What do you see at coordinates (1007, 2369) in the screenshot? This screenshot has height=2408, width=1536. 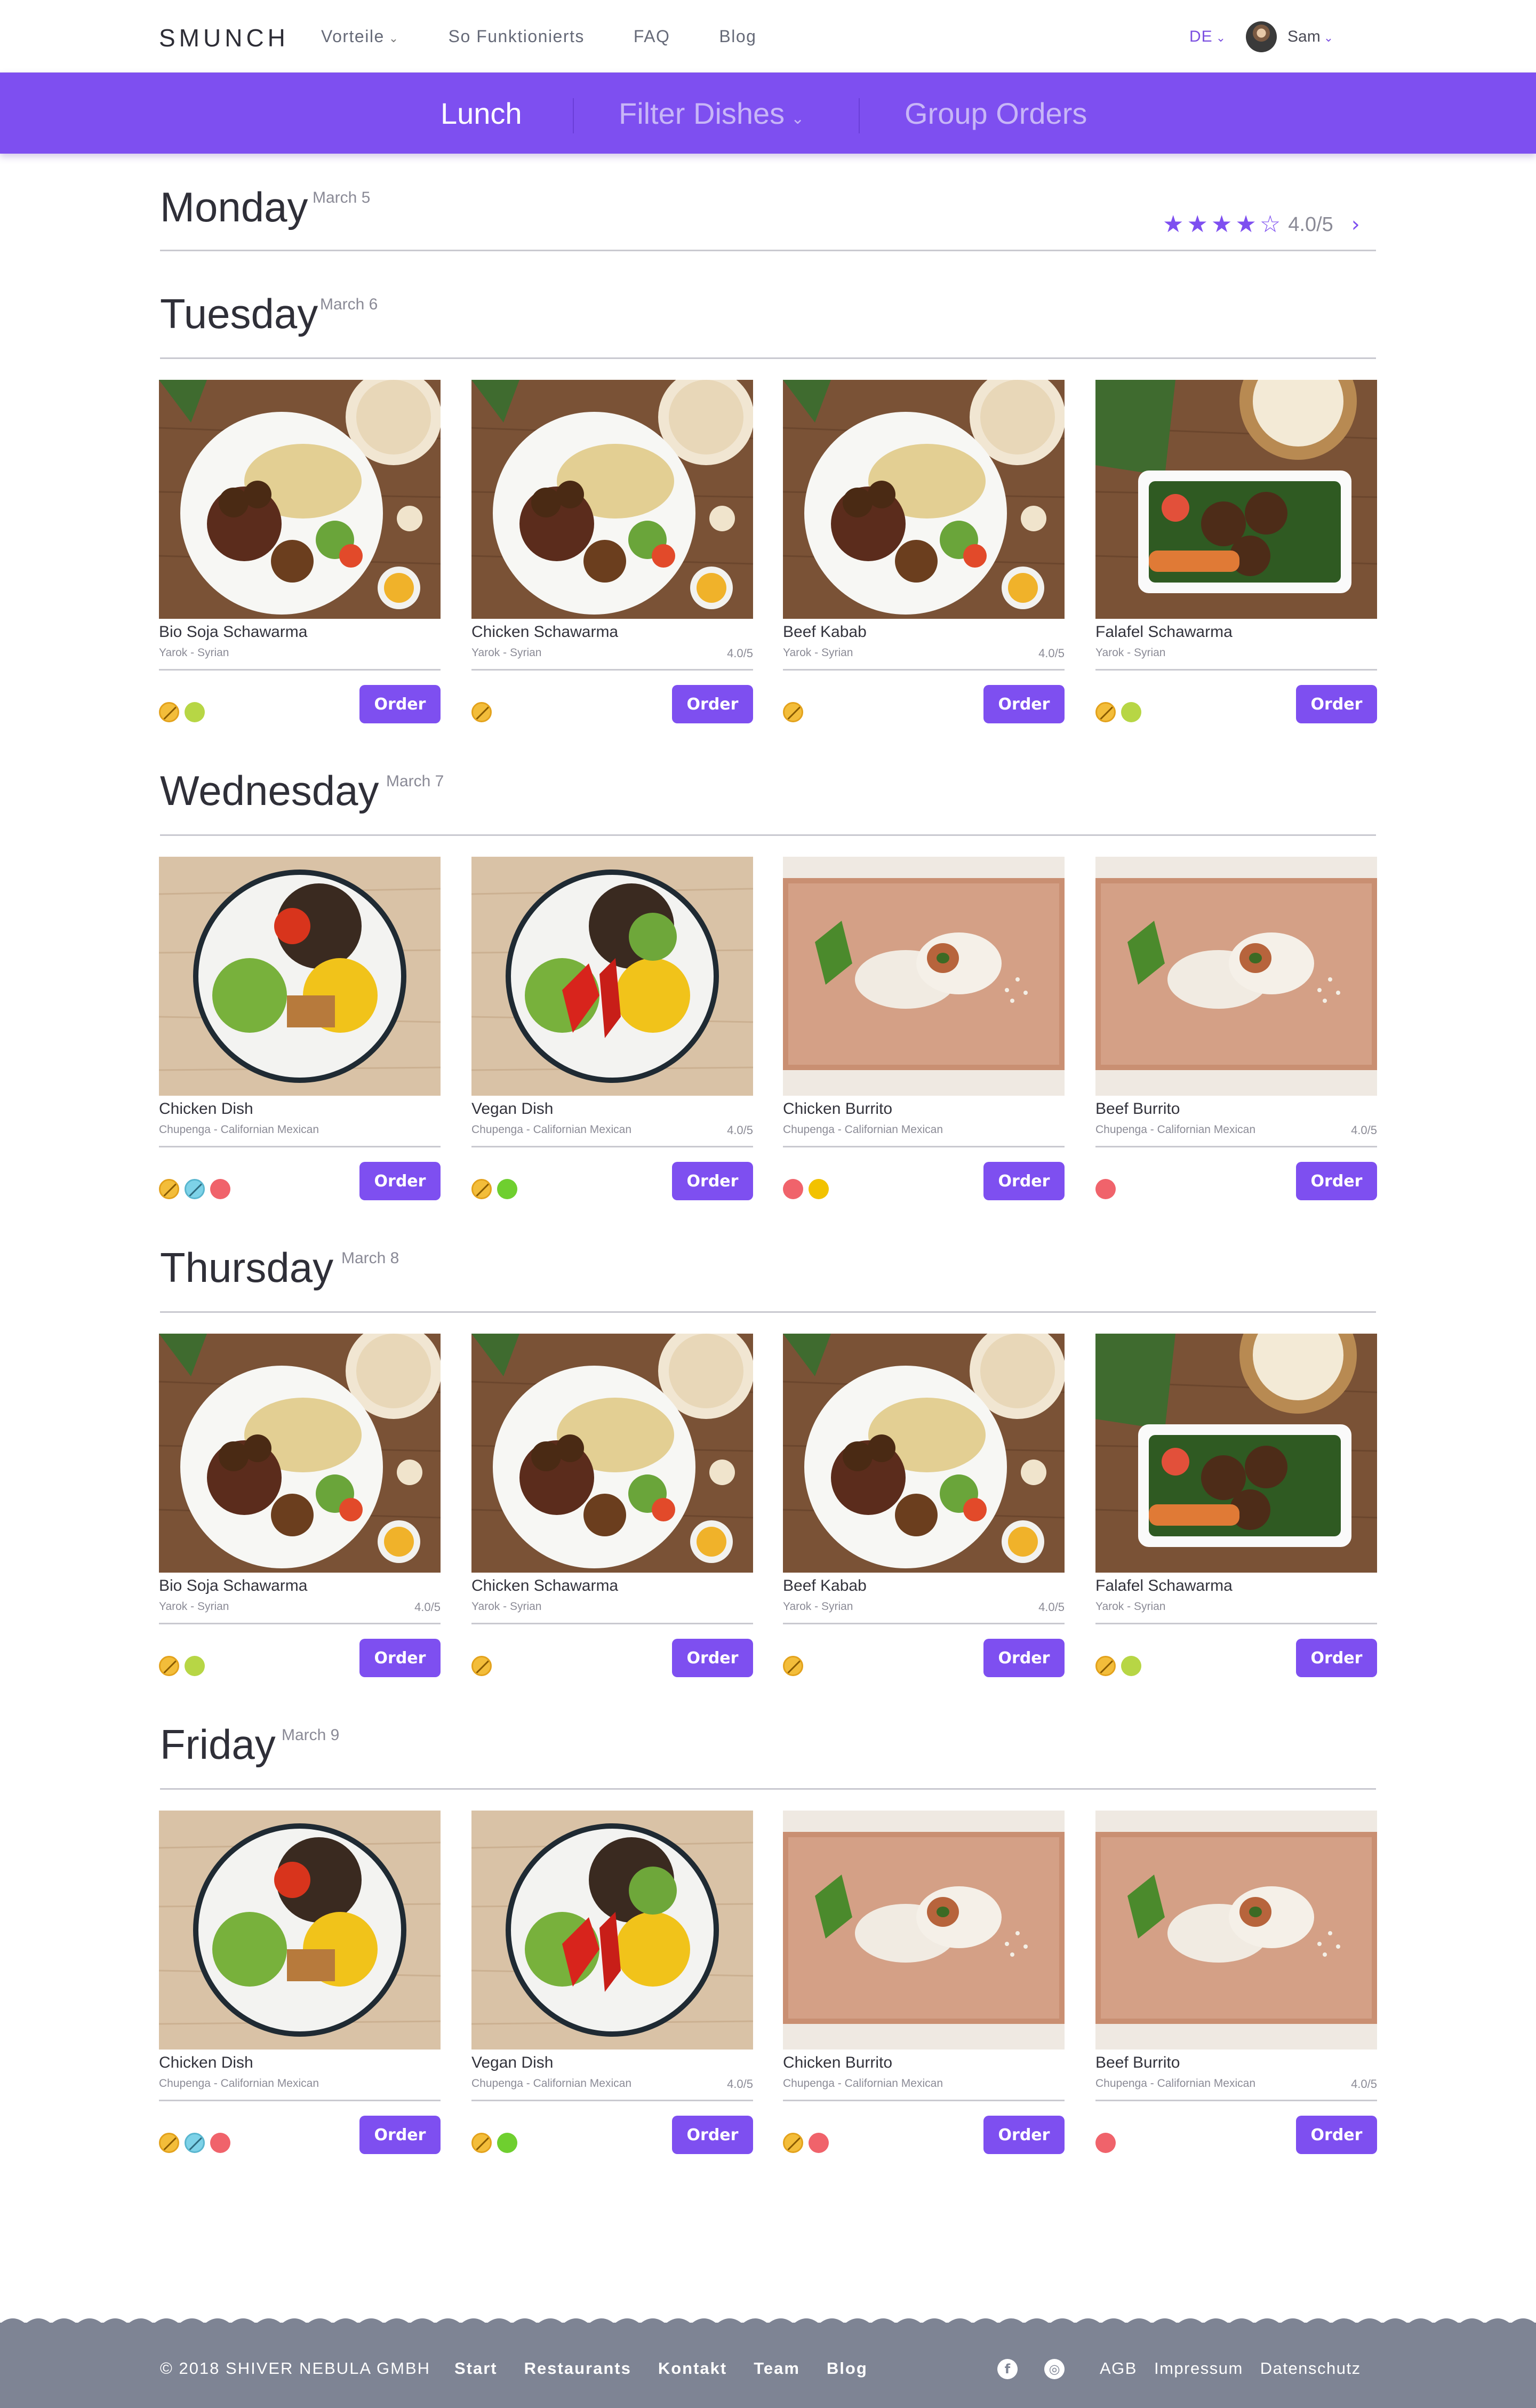 I see `facebook-icon: f` at bounding box center [1007, 2369].